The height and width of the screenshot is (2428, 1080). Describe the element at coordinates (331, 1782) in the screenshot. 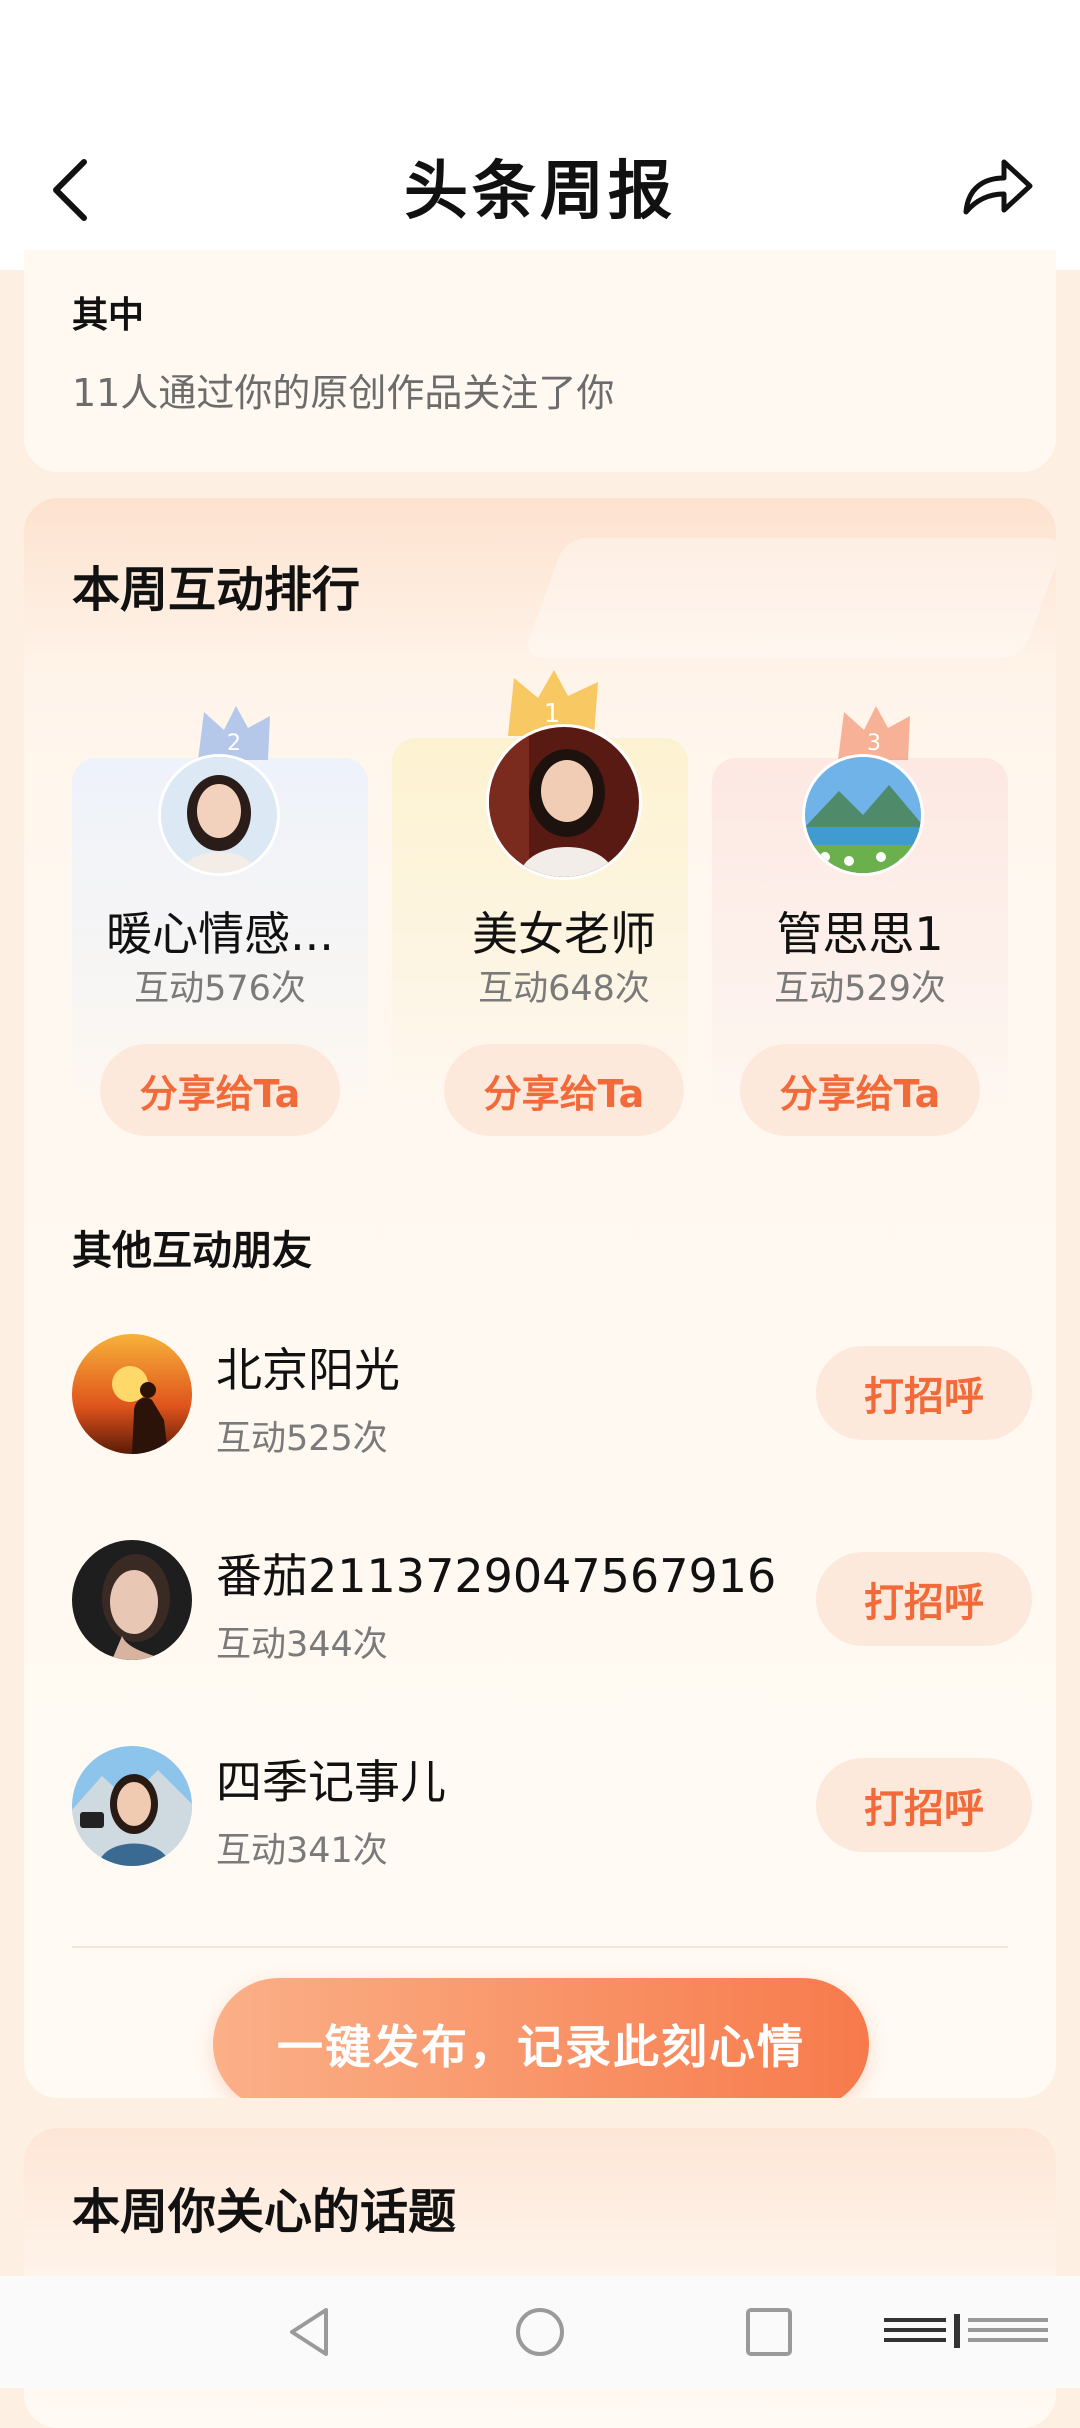

I see `friend-name: 四季记事儿` at that location.